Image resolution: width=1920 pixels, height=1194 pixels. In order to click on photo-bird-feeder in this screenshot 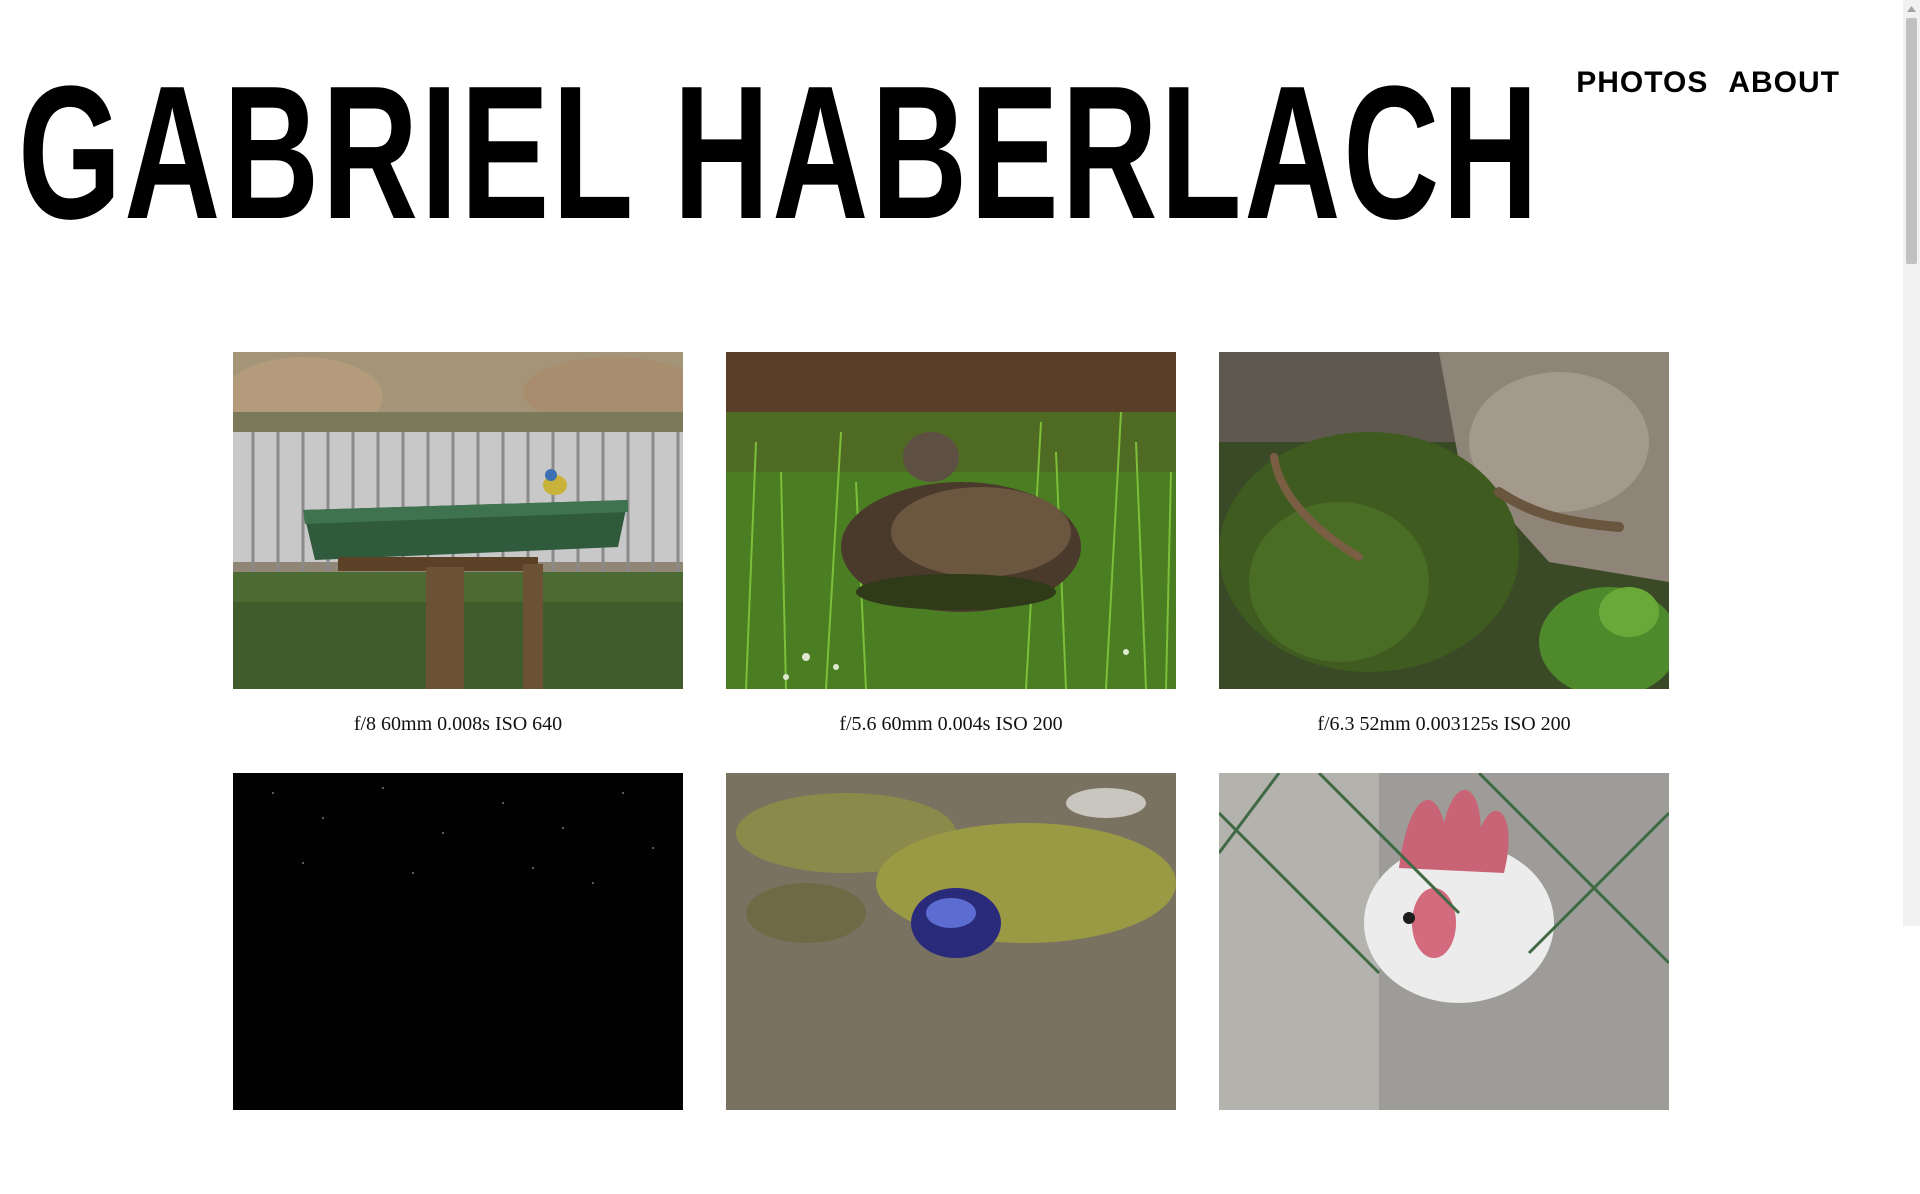, I will do `click(458, 520)`.